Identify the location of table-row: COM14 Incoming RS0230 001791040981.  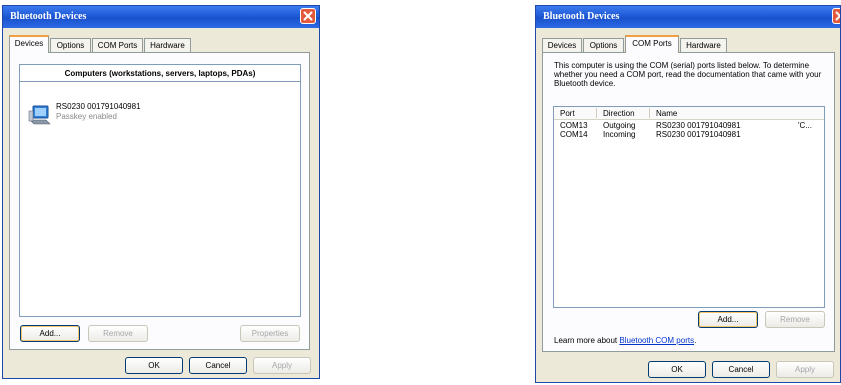
(689, 134).